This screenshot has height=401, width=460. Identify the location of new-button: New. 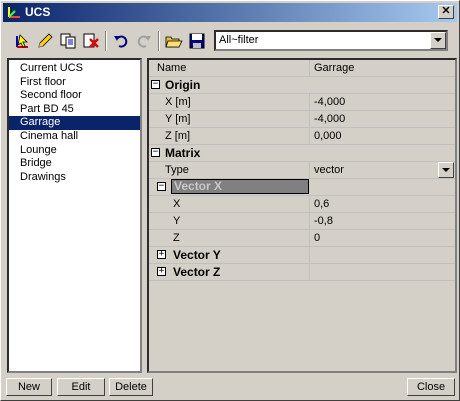
(29, 387).